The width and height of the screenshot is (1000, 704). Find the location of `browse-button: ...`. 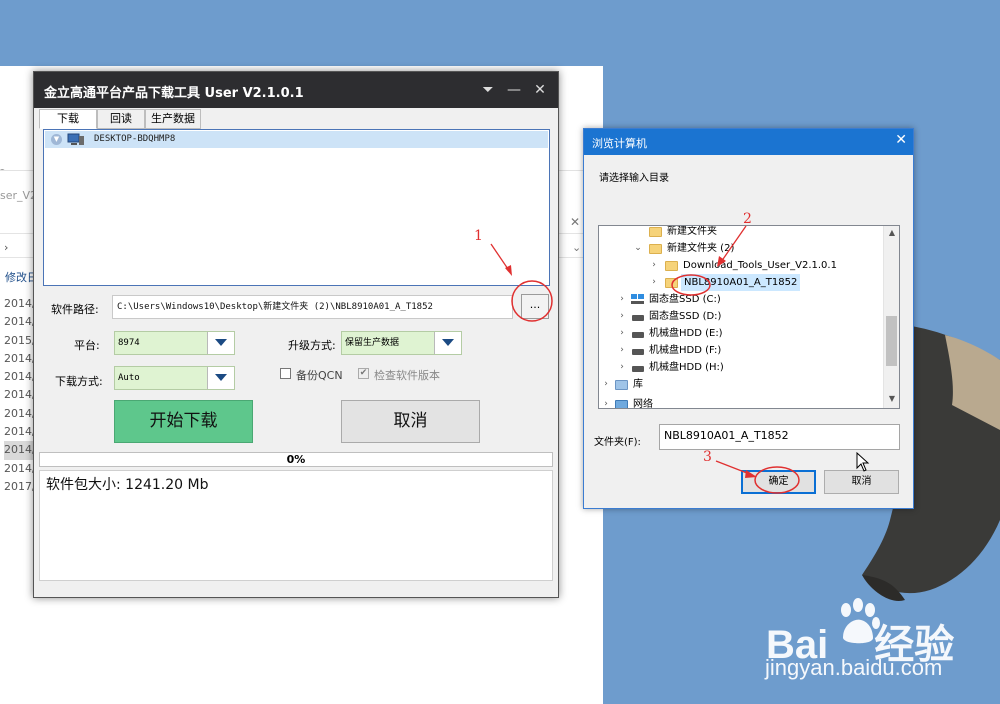

browse-button: ... is located at coordinates (535, 306).